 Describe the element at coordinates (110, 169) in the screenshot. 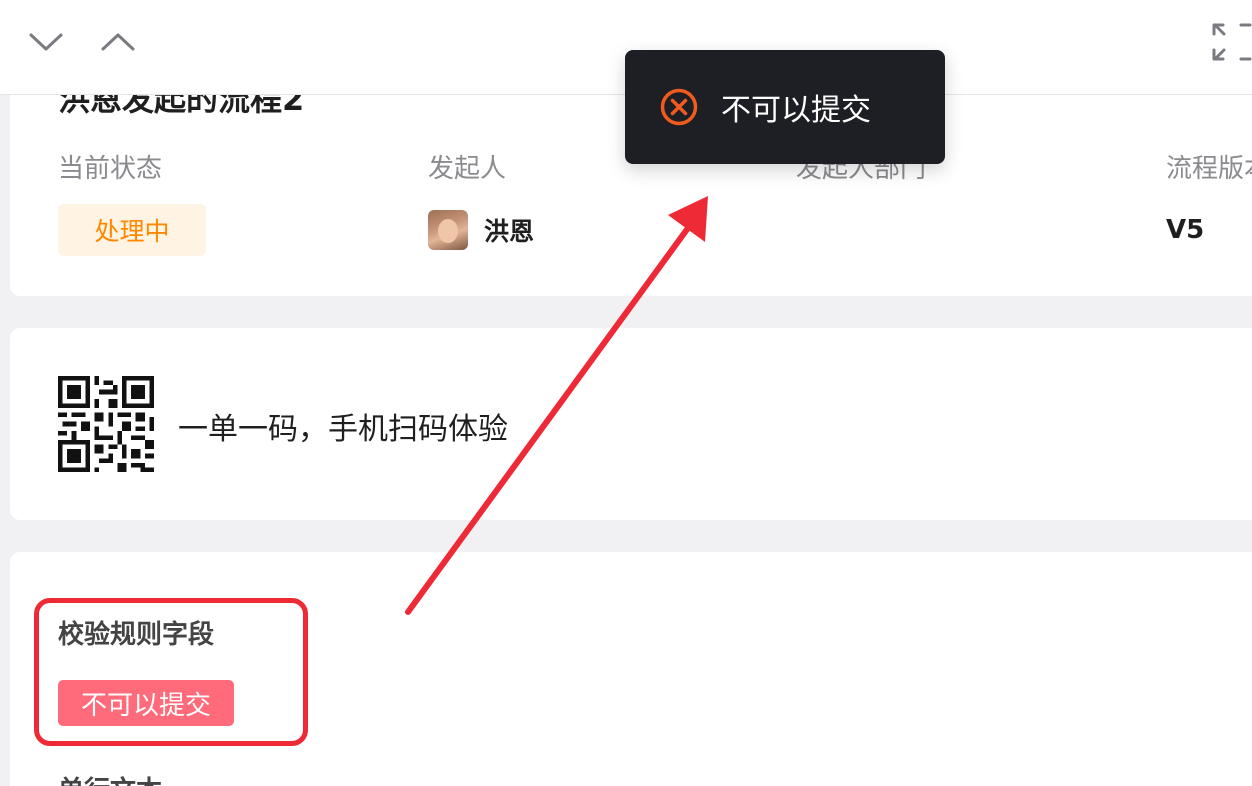

I see `status-label: 当前状态` at that location.